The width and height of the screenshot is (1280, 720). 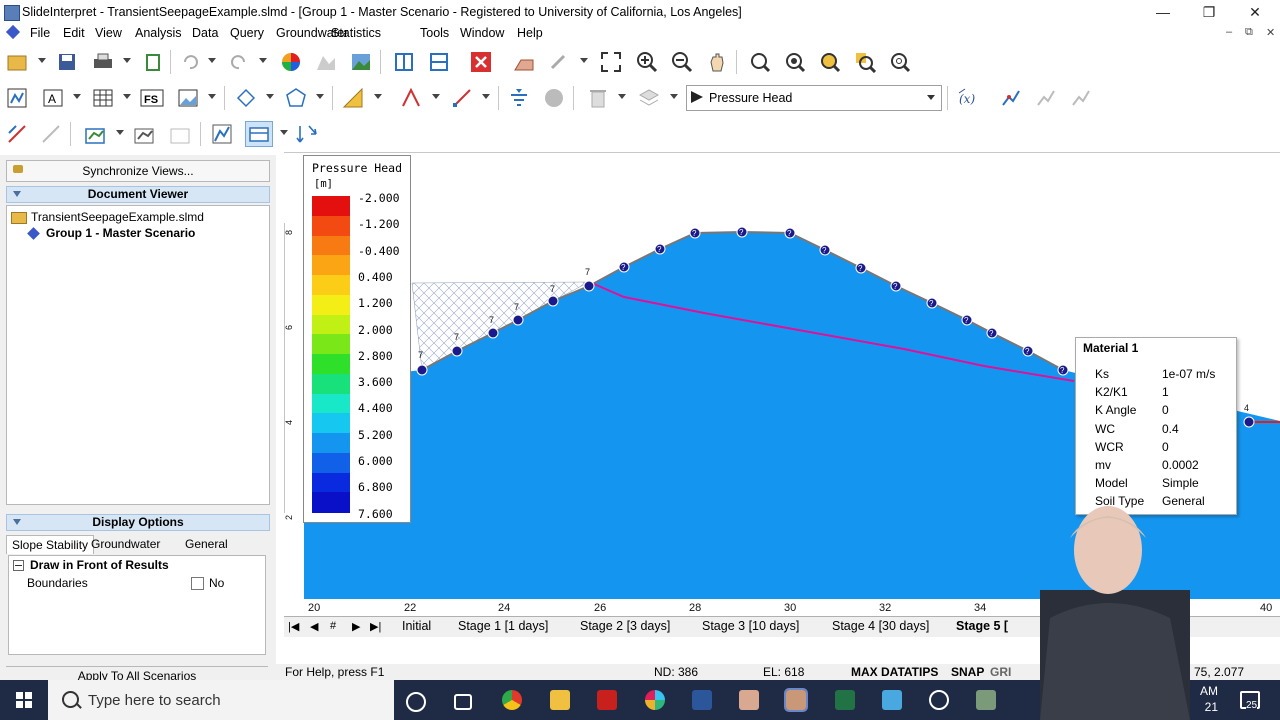 I want to click on zoom-slope-icon, so click(x=830, y=62).